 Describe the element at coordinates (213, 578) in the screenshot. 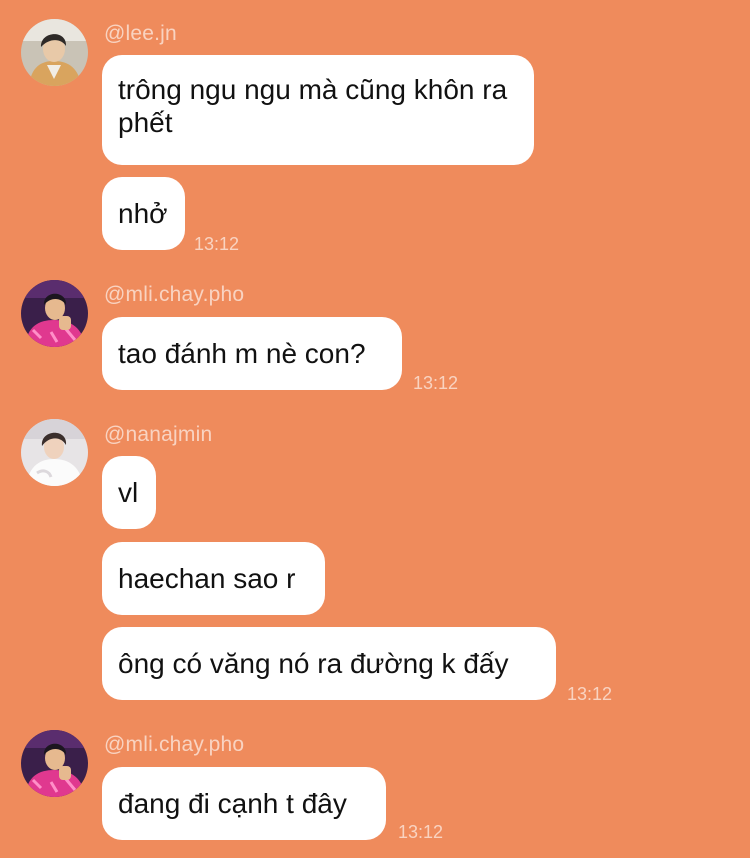

I see `message-bubble: haechan sao r` at that location.